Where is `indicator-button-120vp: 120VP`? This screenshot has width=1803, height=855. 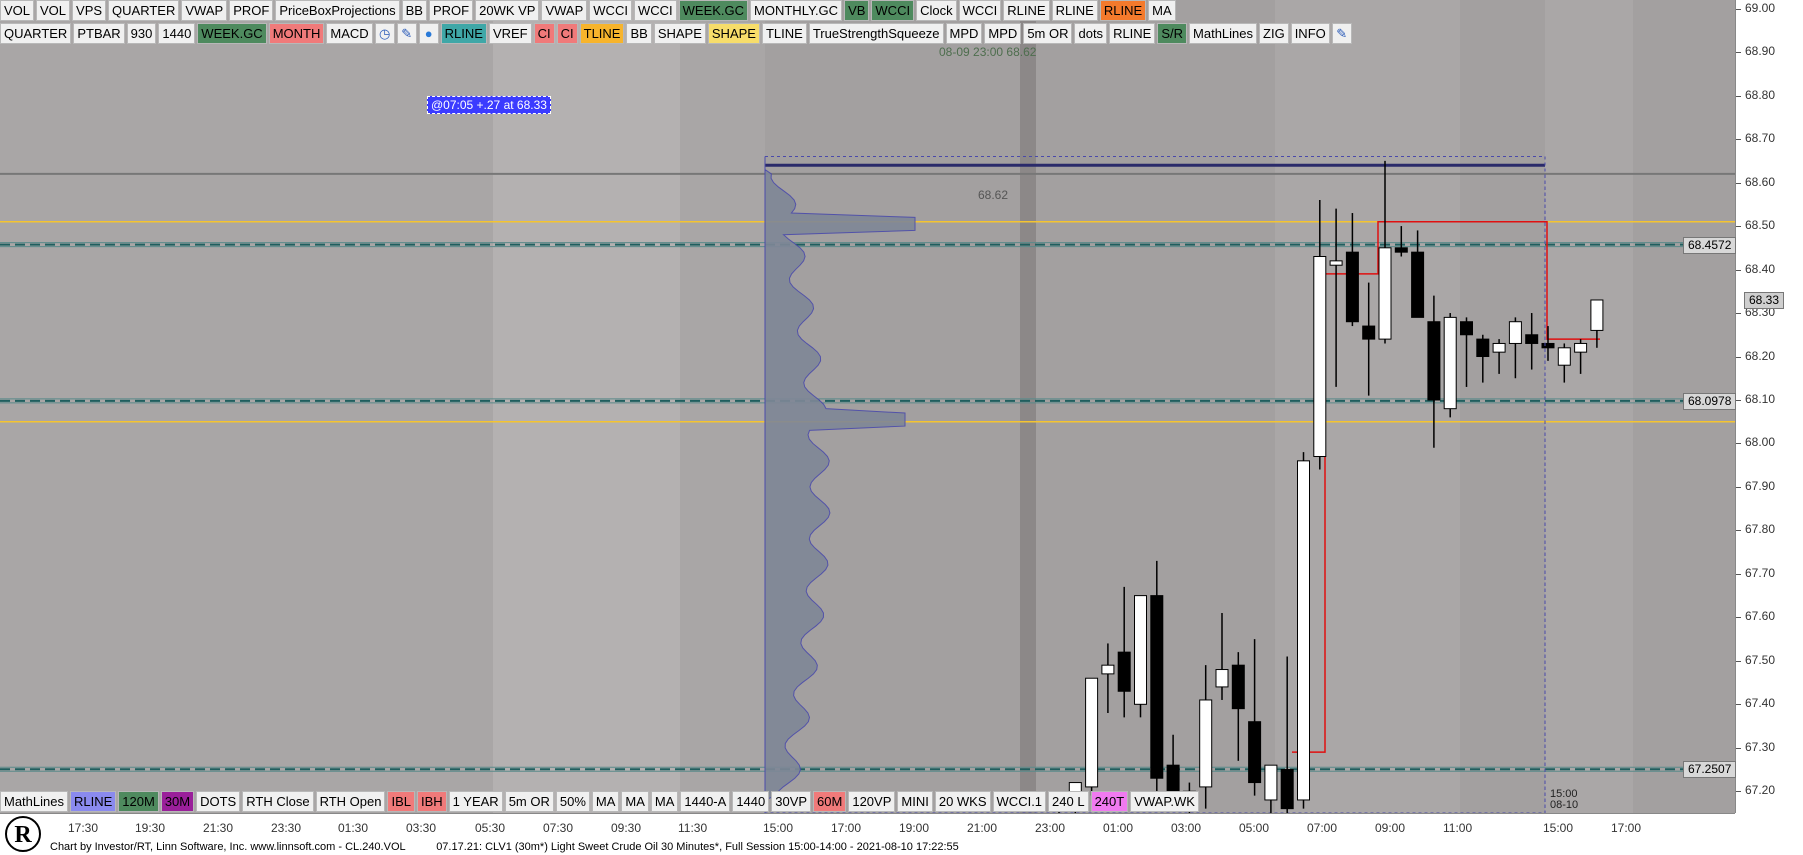 indicator-button-120vp: 120VP is located at coordinates (872, 801).